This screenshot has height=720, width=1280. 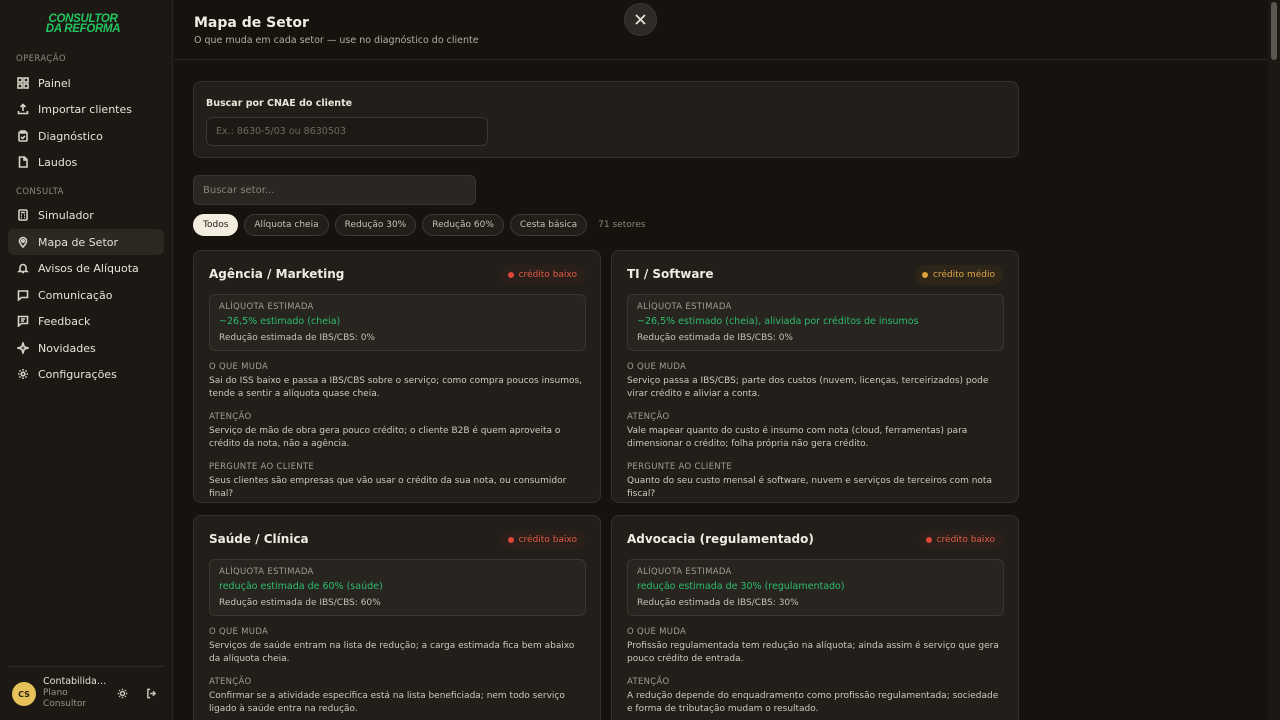 I want to click on message-icon, so click(x=23, y=295).